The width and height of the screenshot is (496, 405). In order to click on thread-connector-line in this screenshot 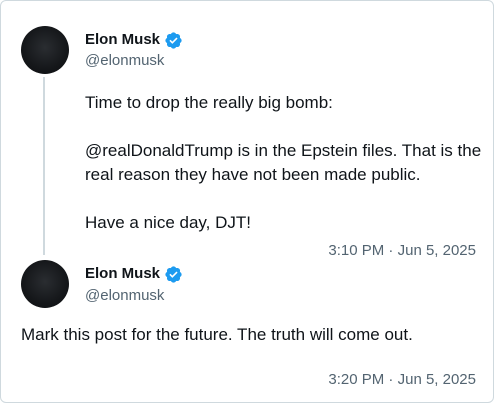, I will do `click(44, 166)`.